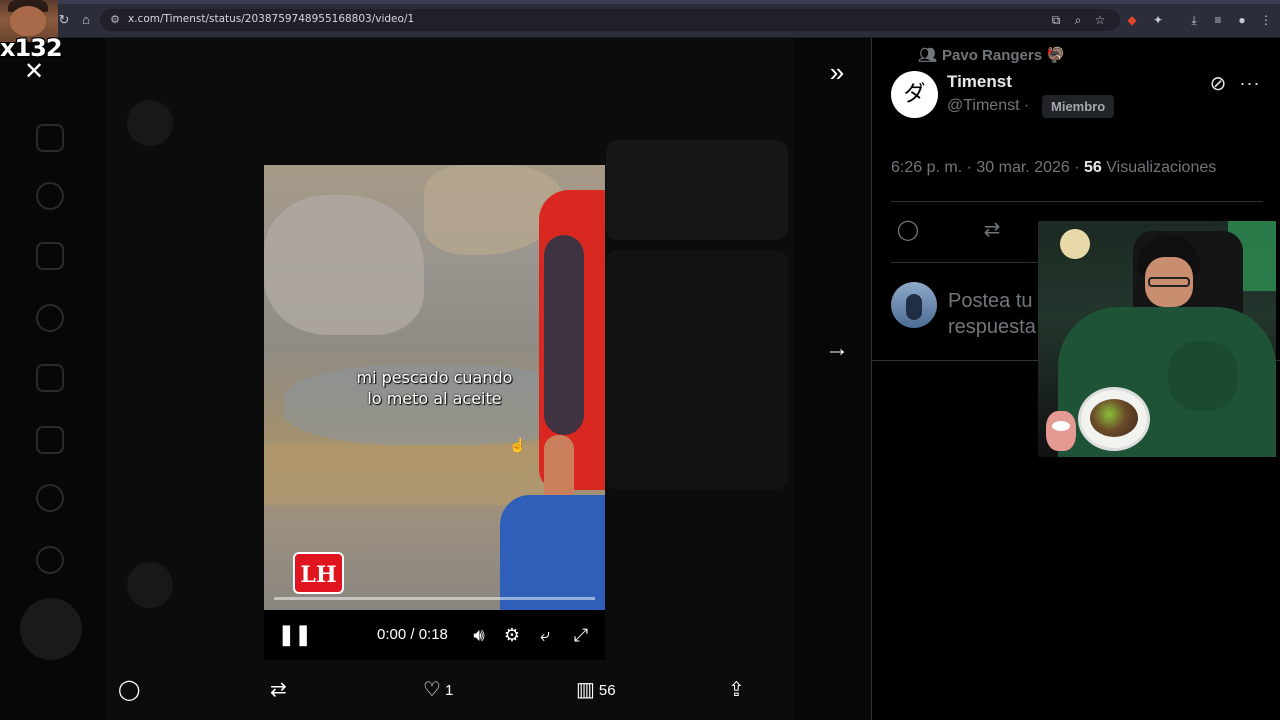 The height and width of the screenshot is (720, 1280). Describe the element at coordinates (545, 635) in the screenshot. I see `picture-in-picture-icon: ⤶` at that location.